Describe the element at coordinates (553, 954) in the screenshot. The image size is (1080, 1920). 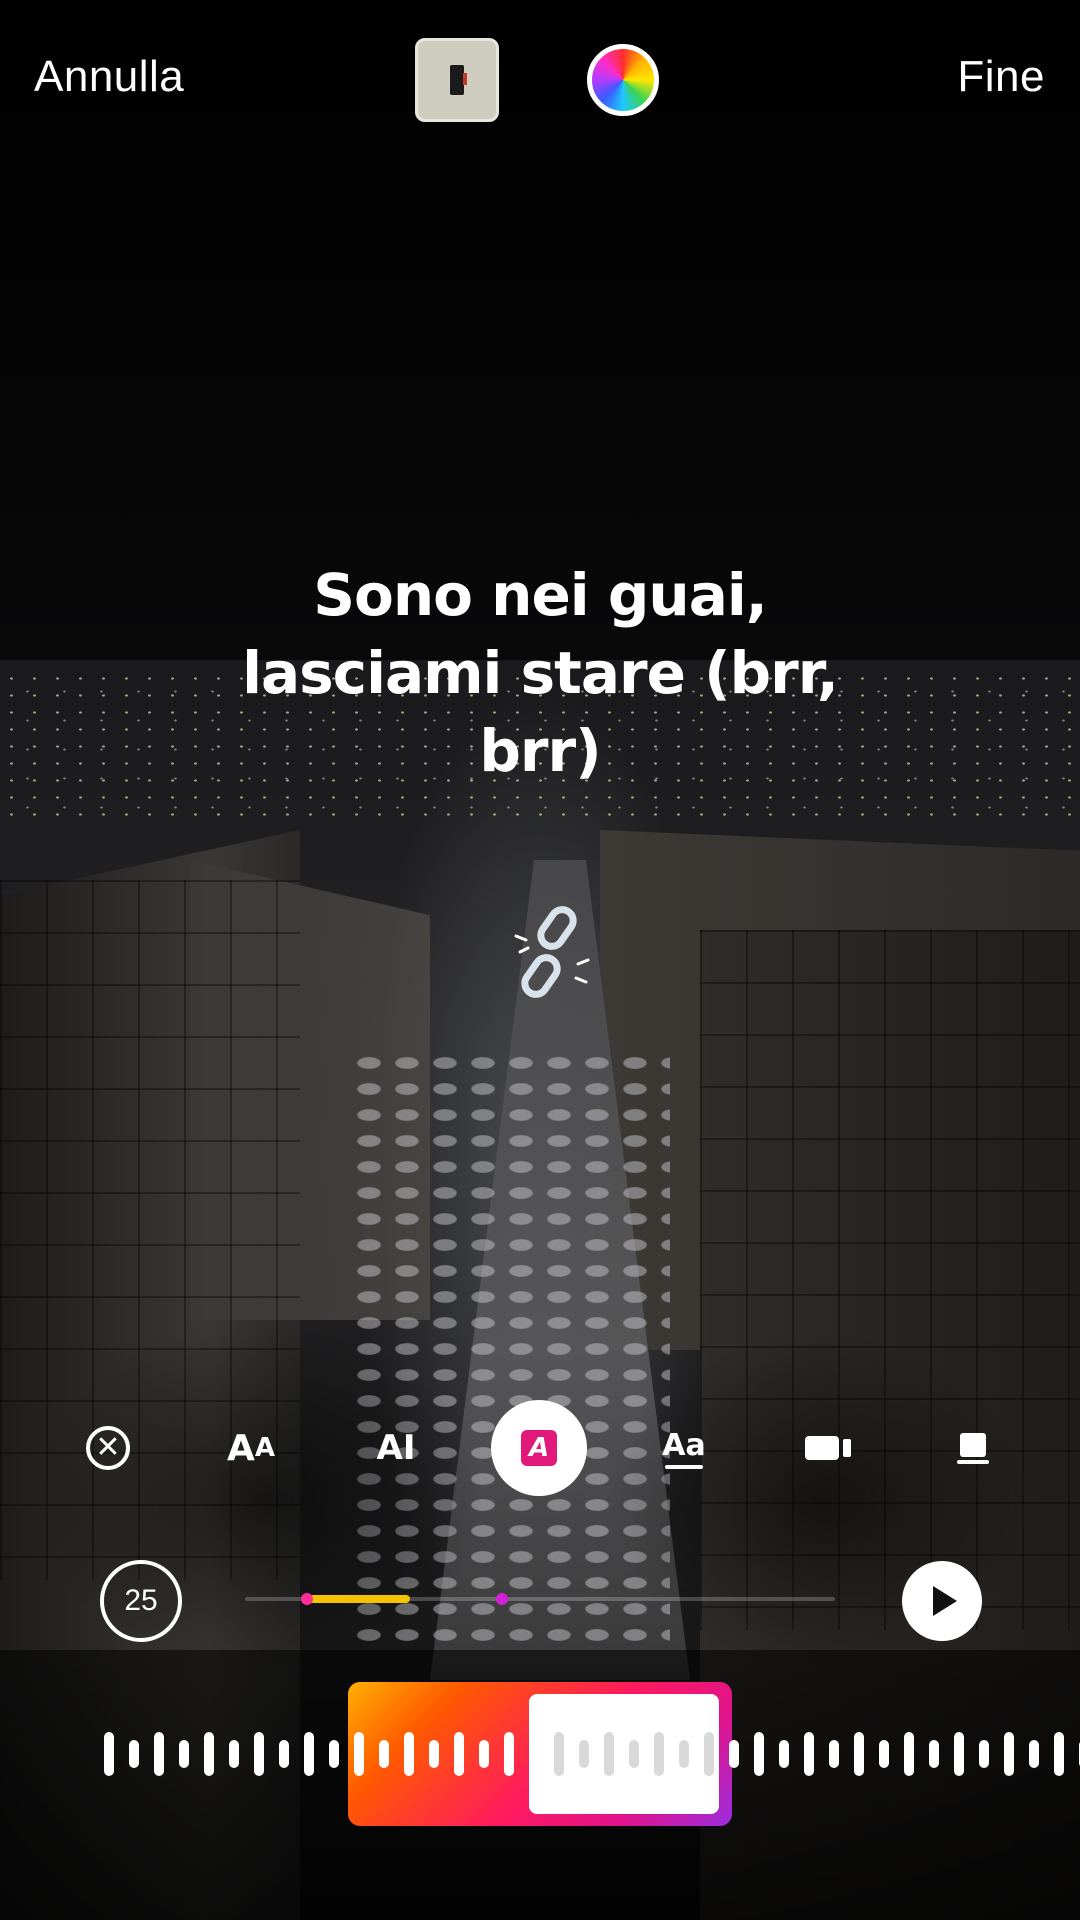
I see `chain-link-icon` at that location.